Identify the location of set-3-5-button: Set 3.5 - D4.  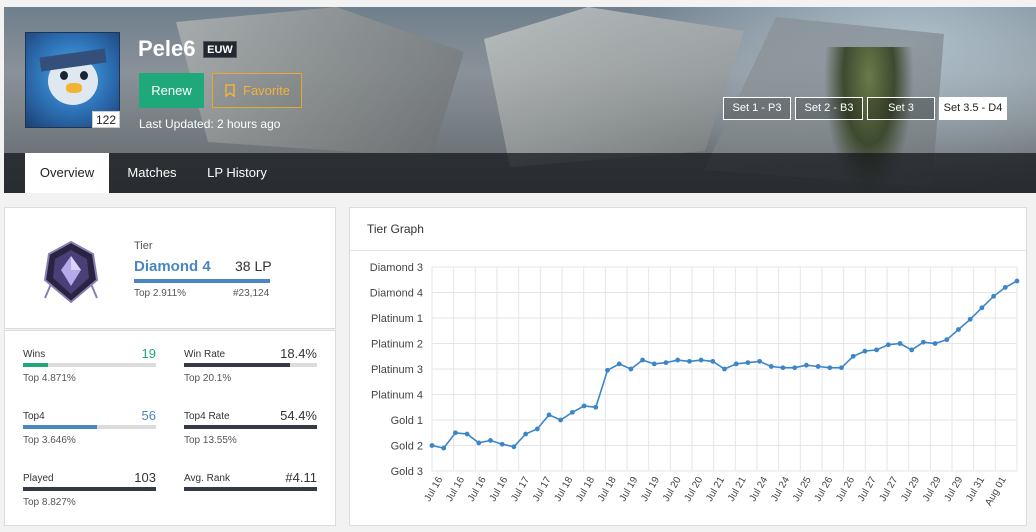
(973, 108).